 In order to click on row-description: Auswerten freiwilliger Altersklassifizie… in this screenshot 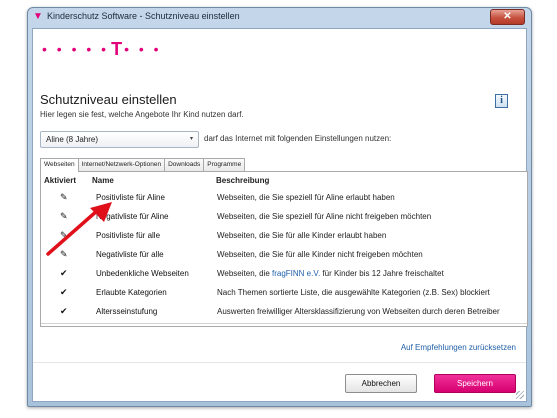, I will do `click(358, 311)`.